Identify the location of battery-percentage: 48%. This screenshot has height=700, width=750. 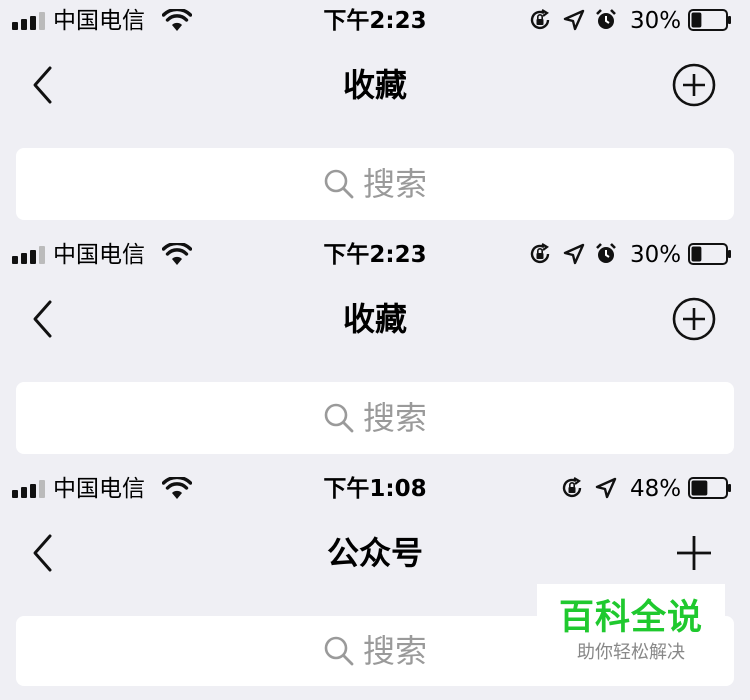
(656, 489).